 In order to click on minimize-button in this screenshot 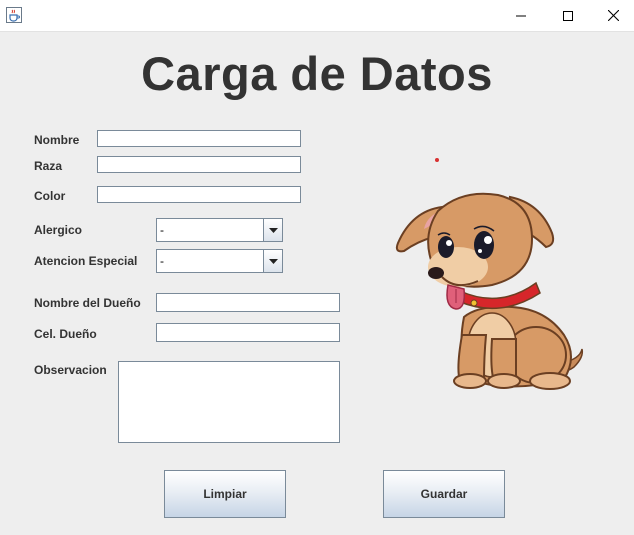, I will do `click(521, 15)`.